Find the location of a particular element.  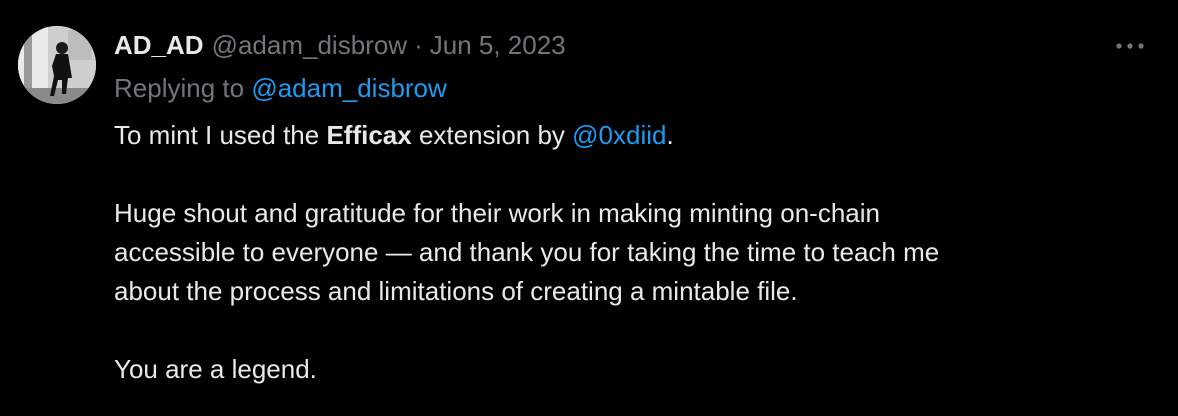

more-horizontal-icon is located at coordinates (1130, 46).